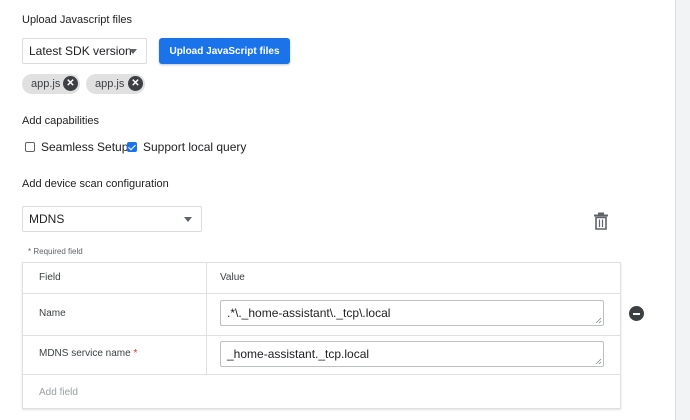  What do you see at coordinates (195, 147) in the screenshot?
I see `local-query-label: Support local query` at bounding box center [195, 147].